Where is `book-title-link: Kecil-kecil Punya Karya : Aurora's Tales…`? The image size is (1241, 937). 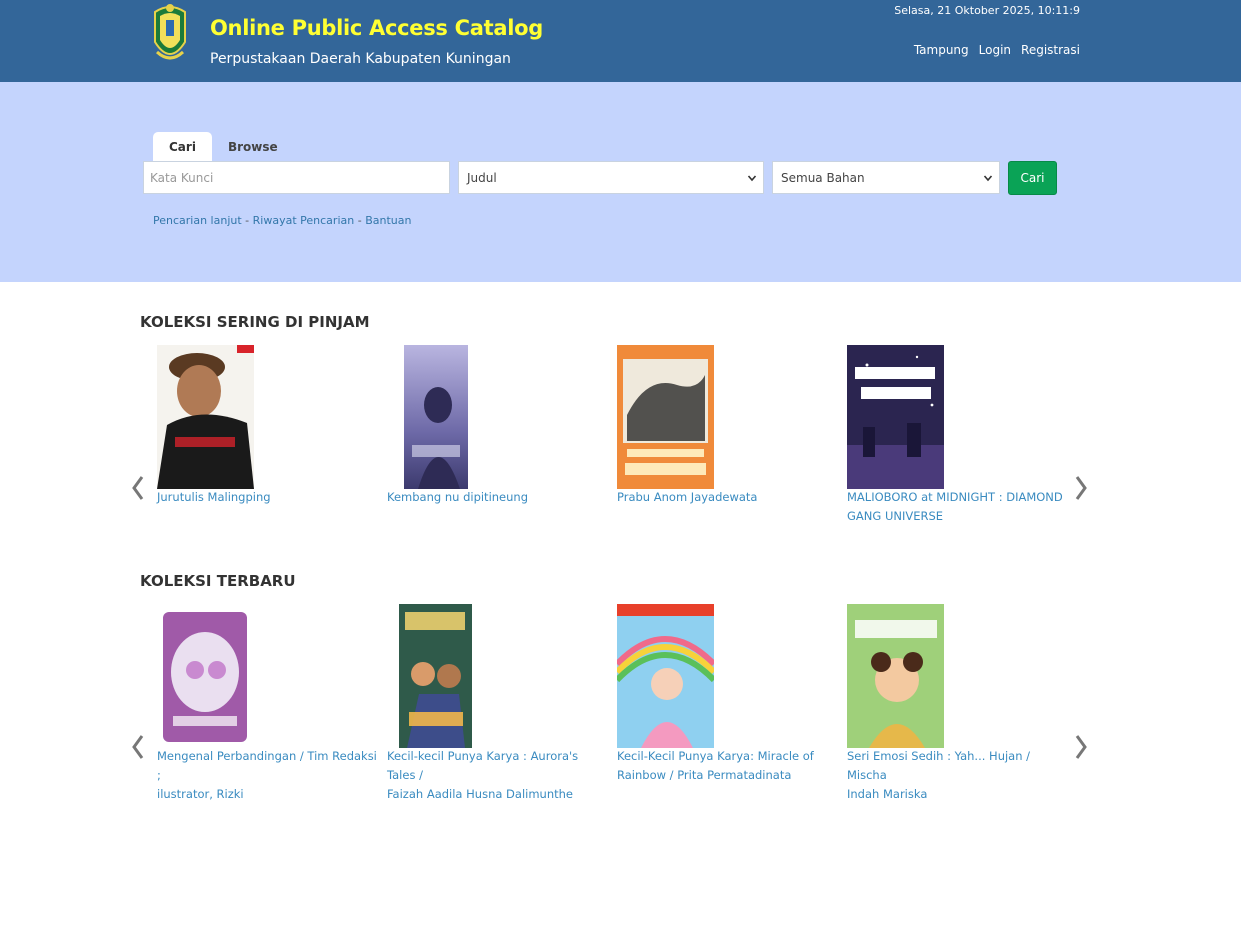
book-title-link: Kecil-kecil Punya Karya : Aurora's Tales… is located at coordinates (497, 775).